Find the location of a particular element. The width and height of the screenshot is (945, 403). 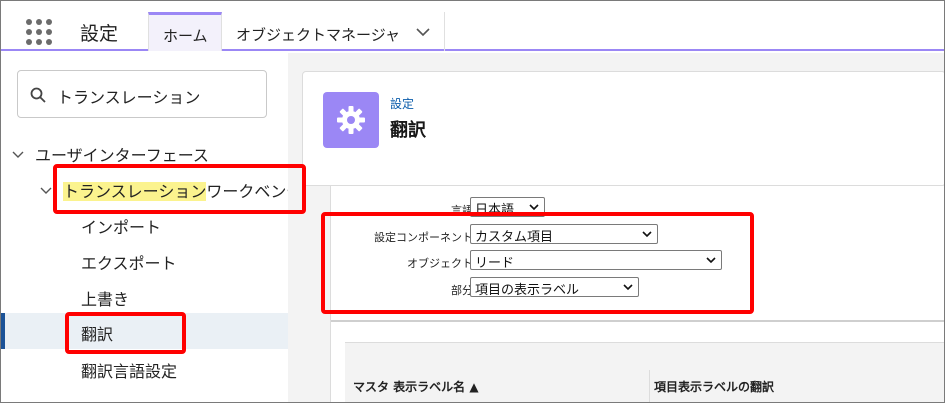

object-select-value: リード is located at coordinates (495, 263).